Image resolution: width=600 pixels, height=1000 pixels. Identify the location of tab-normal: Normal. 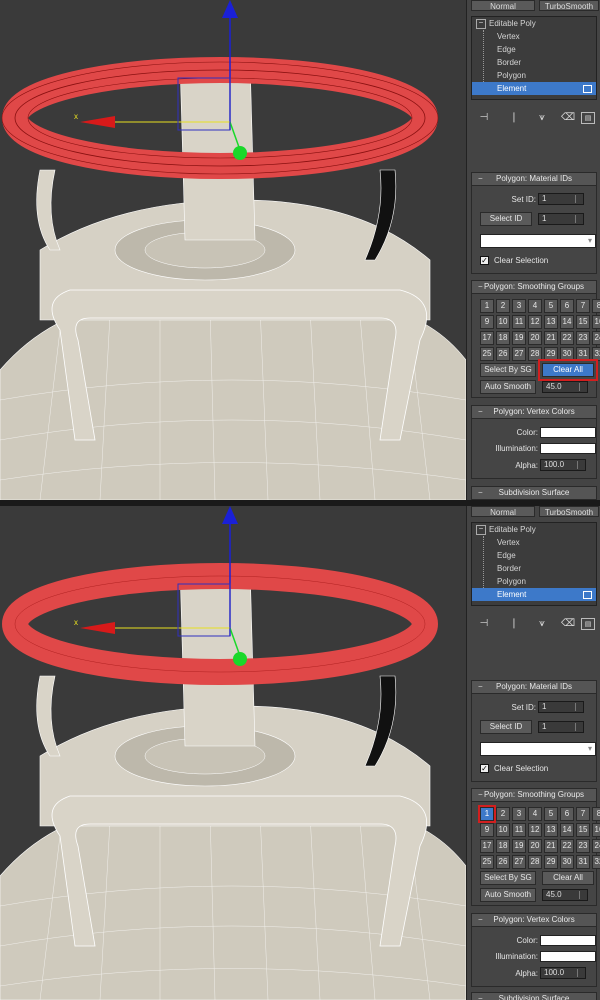
(503, 5).